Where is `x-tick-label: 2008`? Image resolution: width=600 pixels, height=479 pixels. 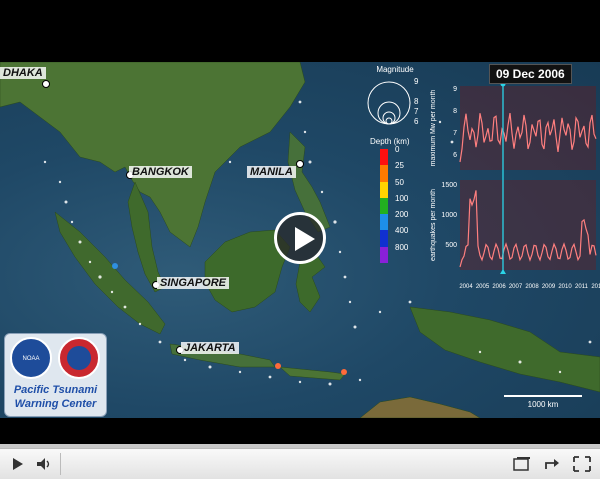 x-tick-label: 2008 is located at coordinates (532, 287).